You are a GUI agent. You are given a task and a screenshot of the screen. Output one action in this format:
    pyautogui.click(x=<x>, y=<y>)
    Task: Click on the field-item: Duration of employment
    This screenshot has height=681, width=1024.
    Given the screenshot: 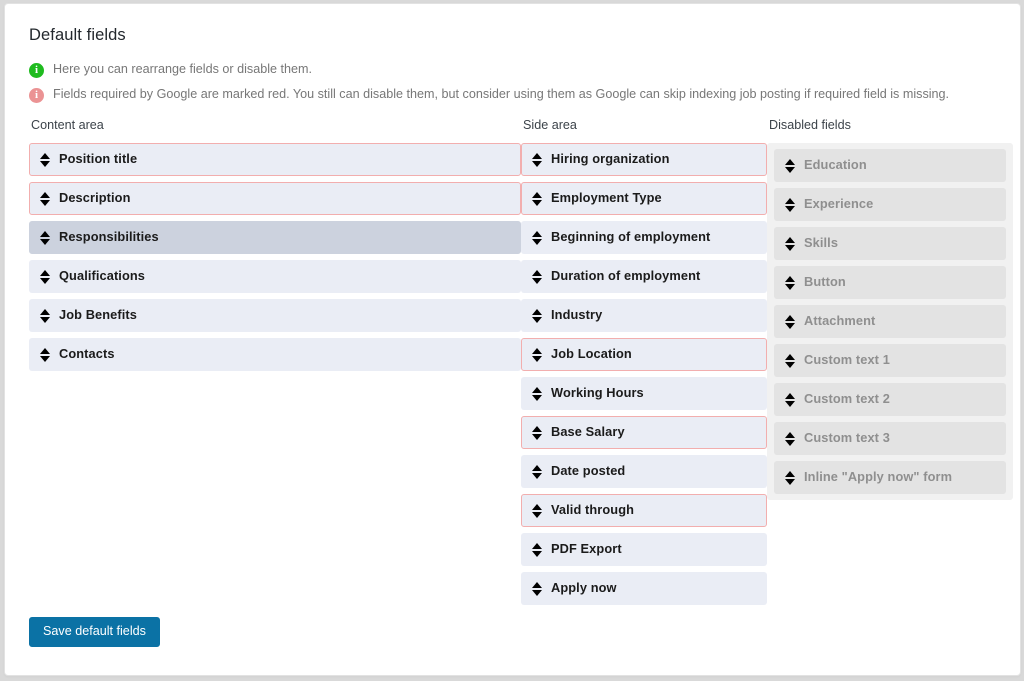 What is the action you would take?
    pyautogui.click(x=644, y=276)
    